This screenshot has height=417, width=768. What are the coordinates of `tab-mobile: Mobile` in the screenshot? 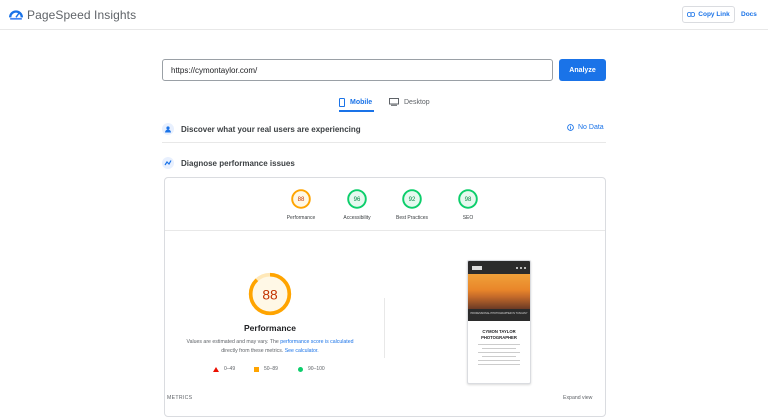 It's located at (355, 102).